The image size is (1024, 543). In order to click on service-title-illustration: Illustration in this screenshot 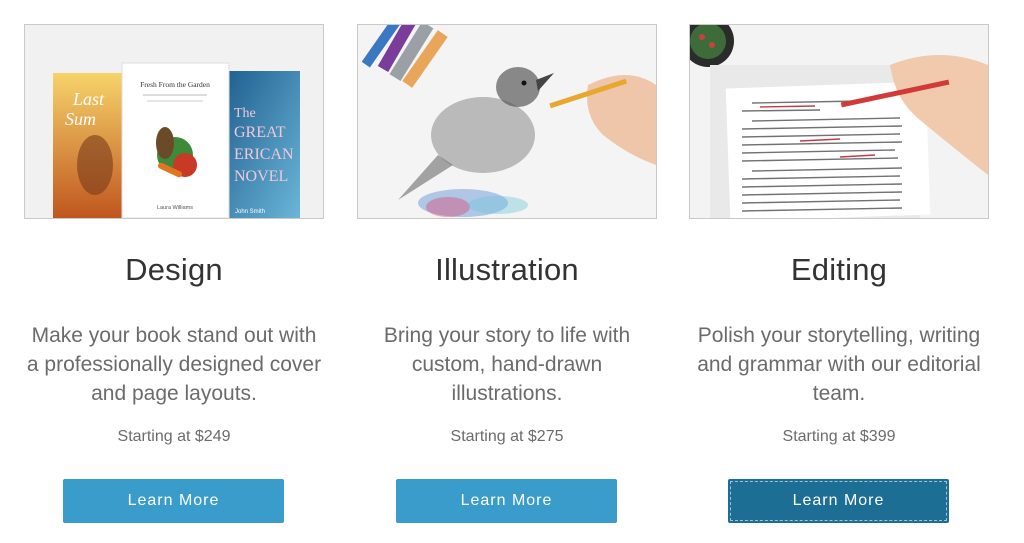, I will do `click(507, 269)`.